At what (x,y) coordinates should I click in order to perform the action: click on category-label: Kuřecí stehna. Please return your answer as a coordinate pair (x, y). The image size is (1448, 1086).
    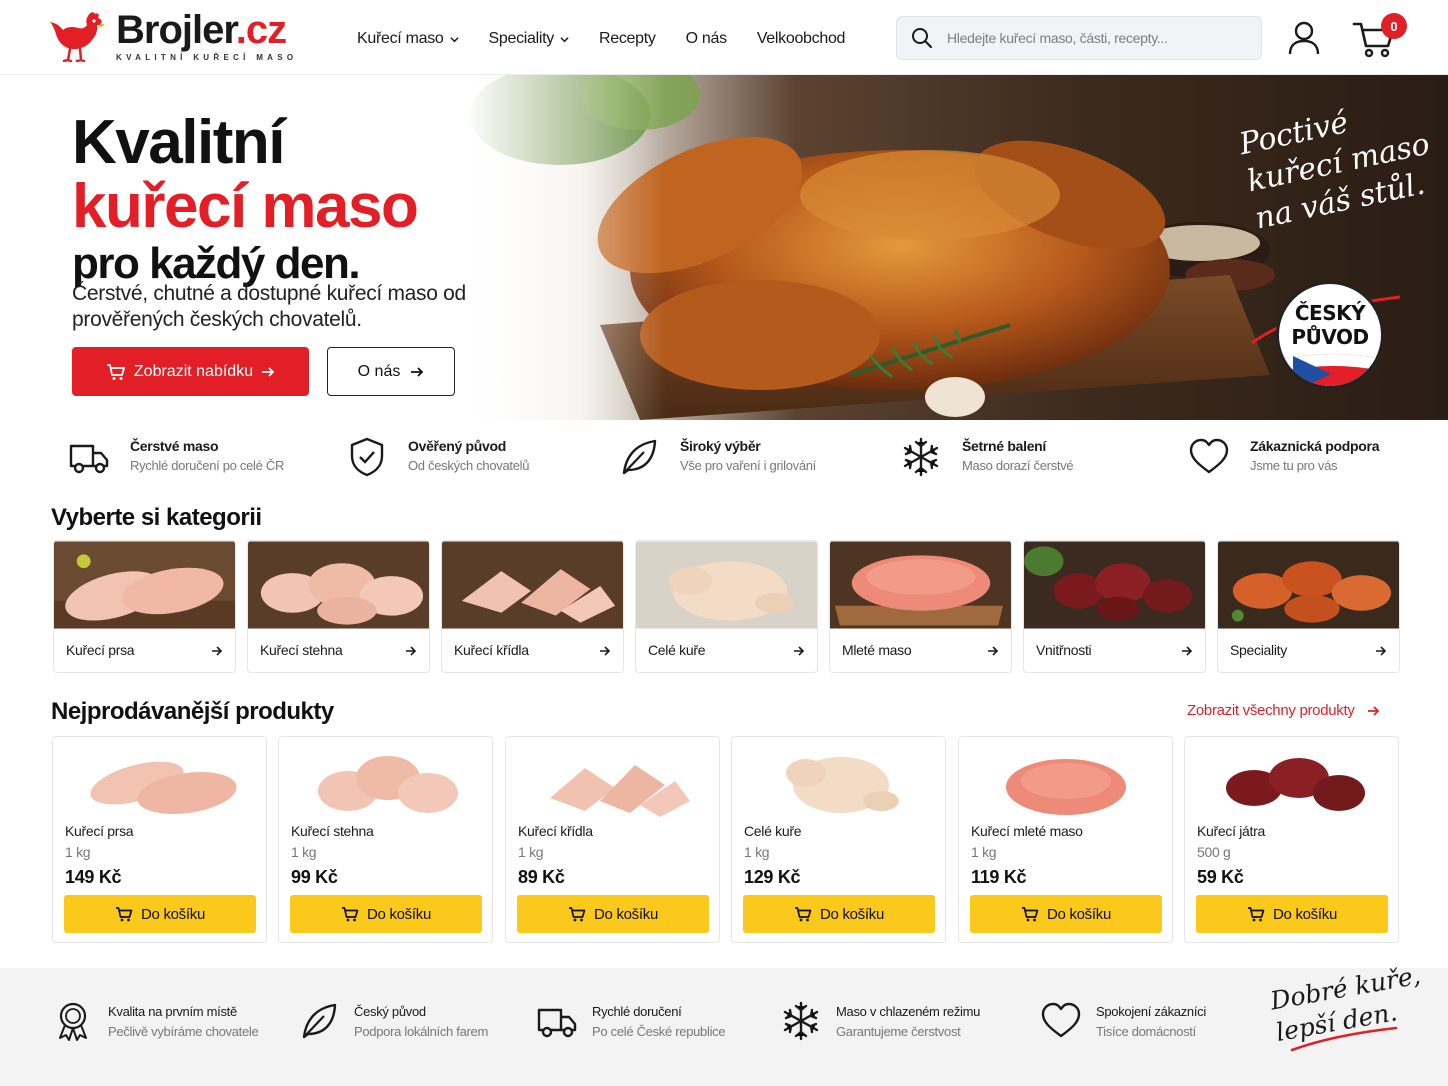
    Looking at the image, I should click on (301, 650).